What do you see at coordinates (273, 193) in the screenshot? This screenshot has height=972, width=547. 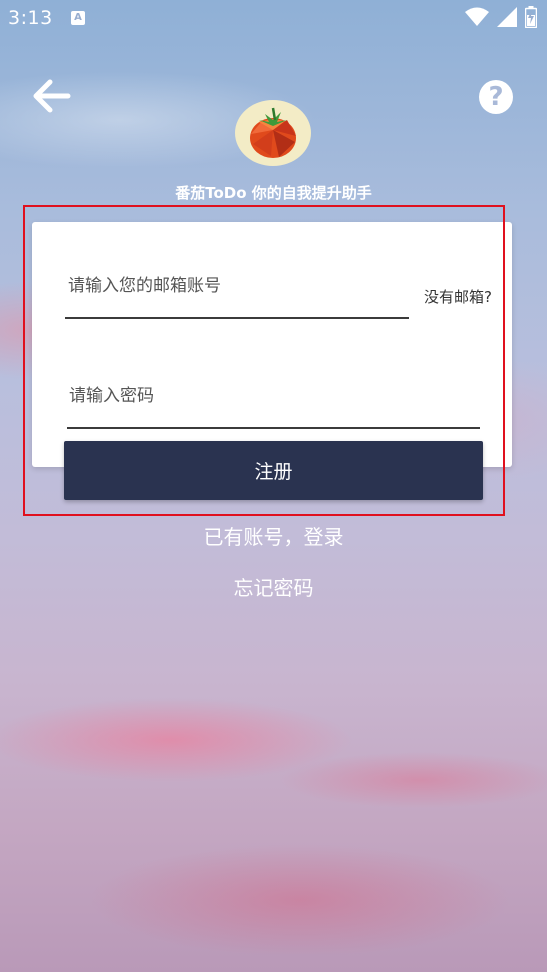 I see `app-tagline: 番茄ToDo 你的自我提升助手` at bounding box center [273, 193].